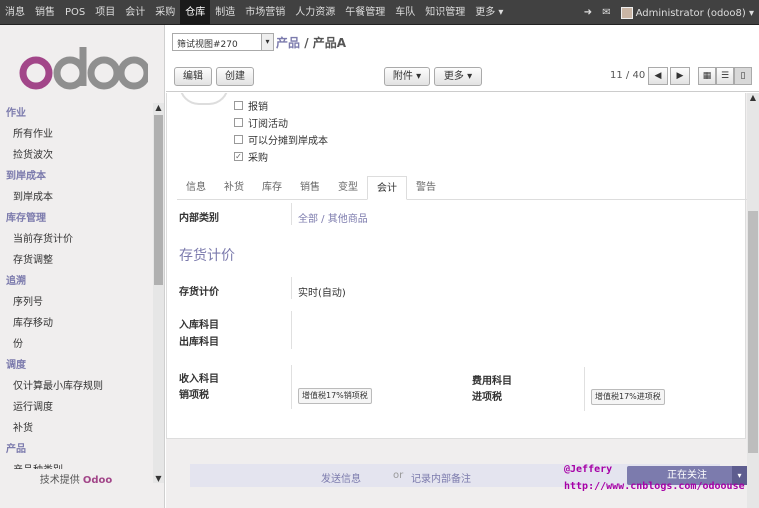 The image size is (759, 508). What do you see at coordinates (365, 12) in the screenshot?
I see `top-menu-item: 午餐管理` at bounding box center [365, 12].